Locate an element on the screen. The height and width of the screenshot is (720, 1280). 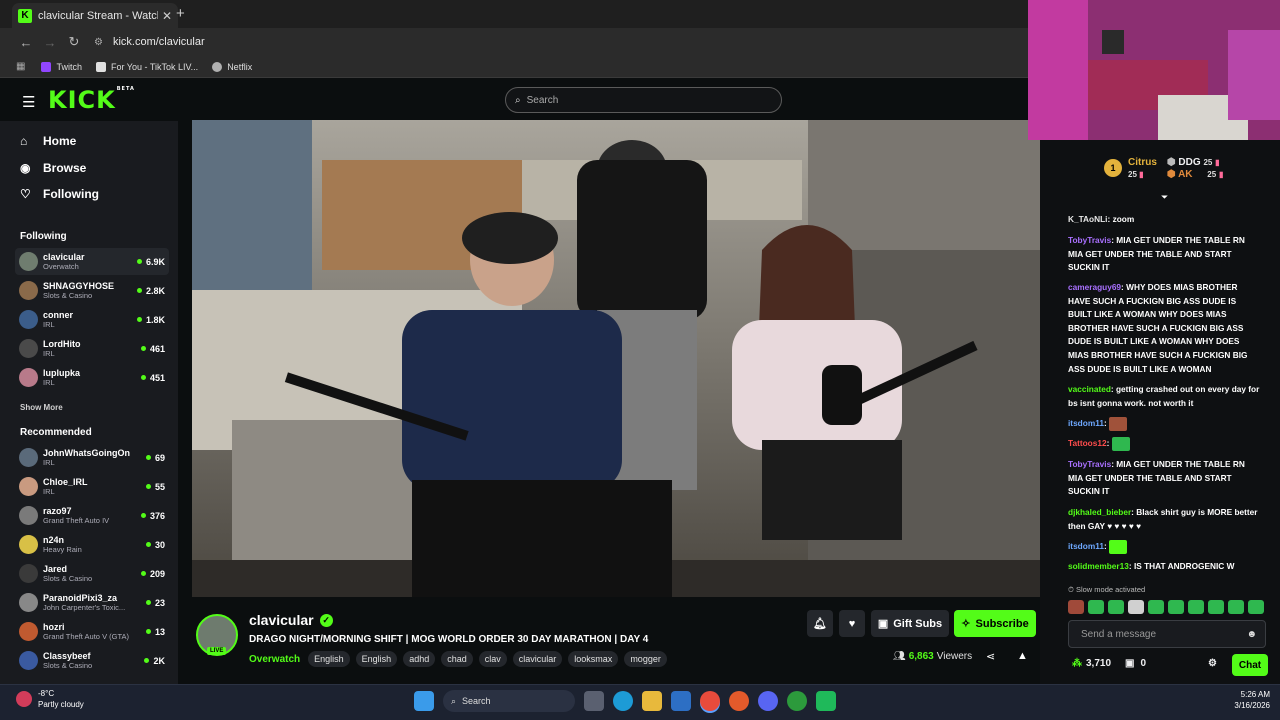
sidebar-channel-luplupka: luplupka IRL 451 is located at coordinates (92, 377).